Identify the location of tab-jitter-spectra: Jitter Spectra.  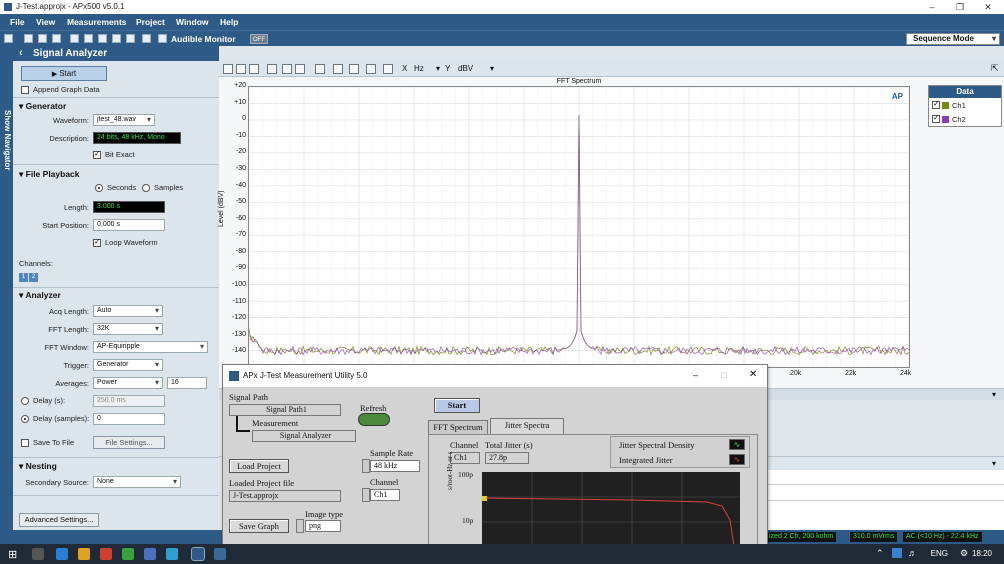
(527, 426).